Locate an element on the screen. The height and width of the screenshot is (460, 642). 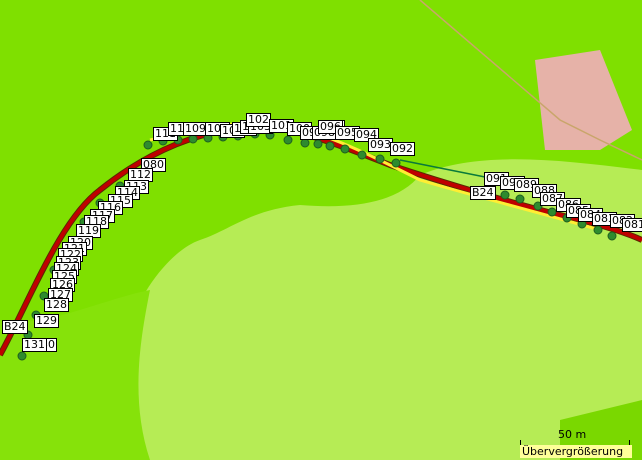
overzoom-warning: Übervergrößerung is located at coordinates (576, 451).